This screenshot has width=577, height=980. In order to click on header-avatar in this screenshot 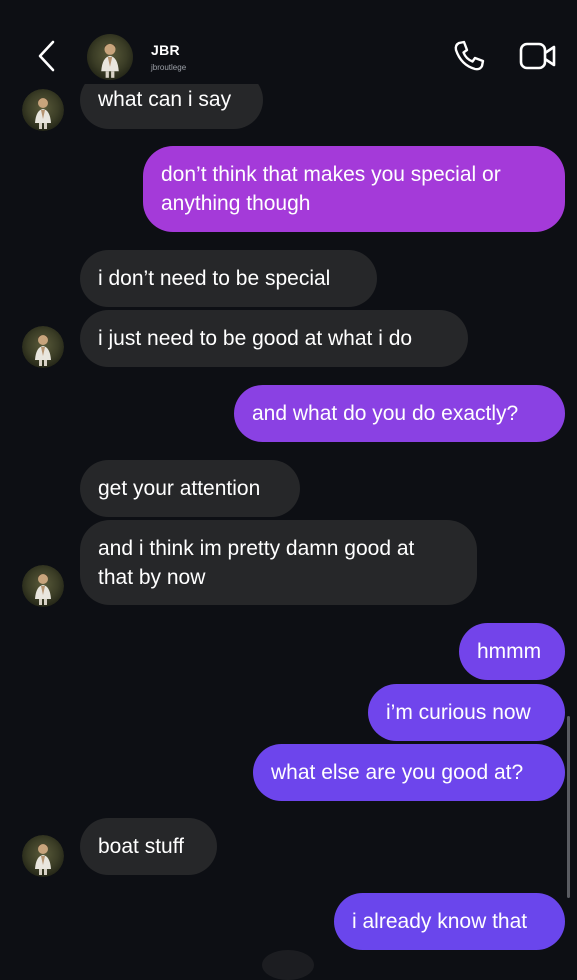, I will do `click(110, 57)`.